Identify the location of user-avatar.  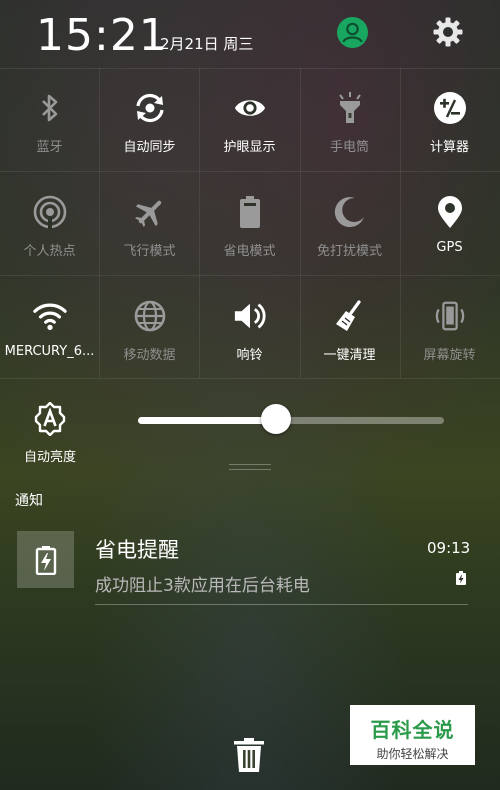
(352, 32).